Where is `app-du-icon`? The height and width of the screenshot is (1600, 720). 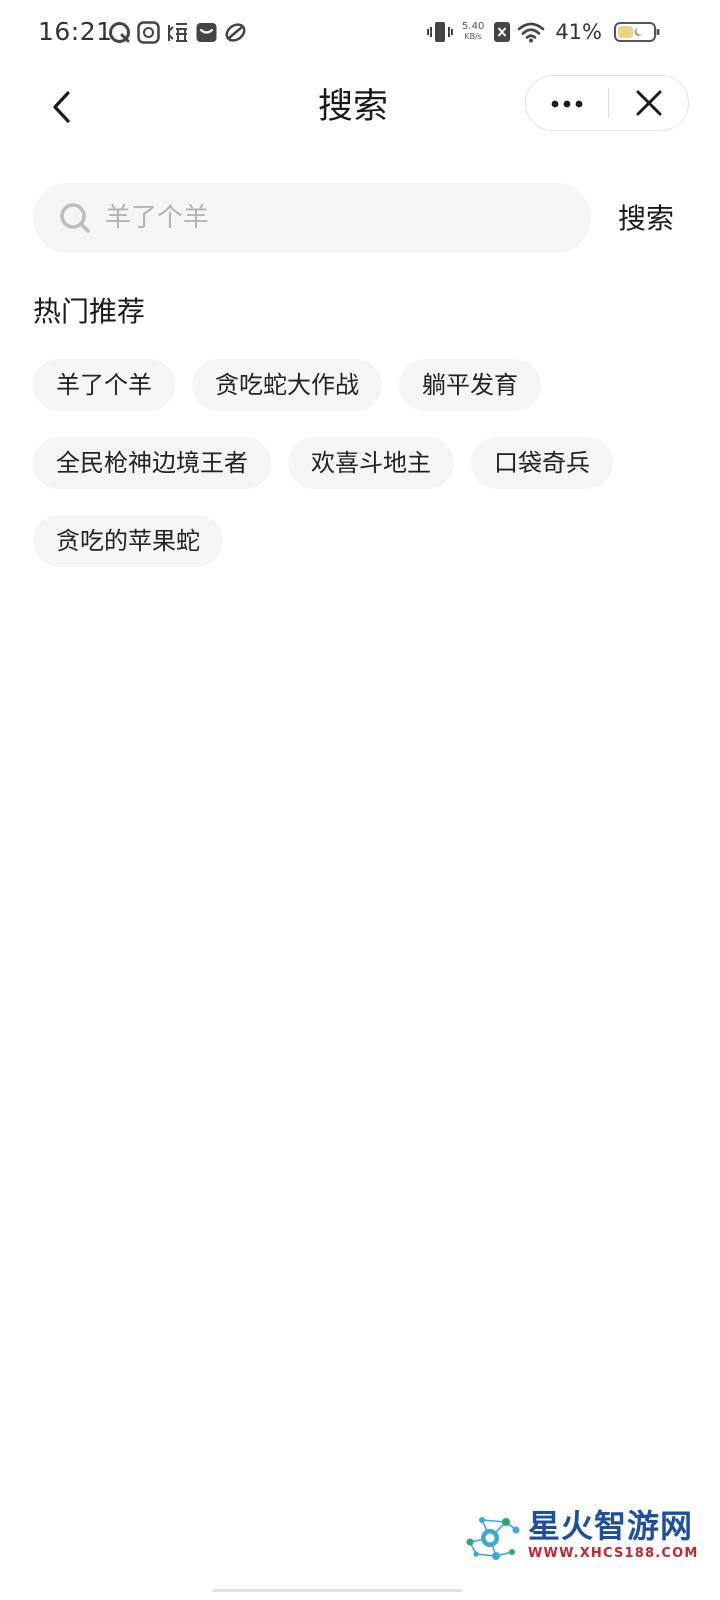
app-du-icon is located at coordinates (148, 32).